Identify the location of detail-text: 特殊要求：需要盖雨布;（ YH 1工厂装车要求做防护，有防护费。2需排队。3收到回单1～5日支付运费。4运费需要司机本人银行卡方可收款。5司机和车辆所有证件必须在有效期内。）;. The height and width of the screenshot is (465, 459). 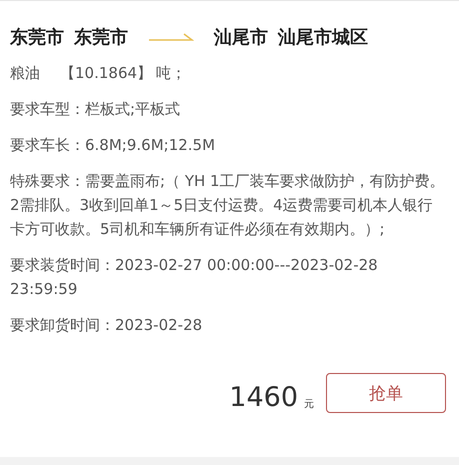
(228, 205).